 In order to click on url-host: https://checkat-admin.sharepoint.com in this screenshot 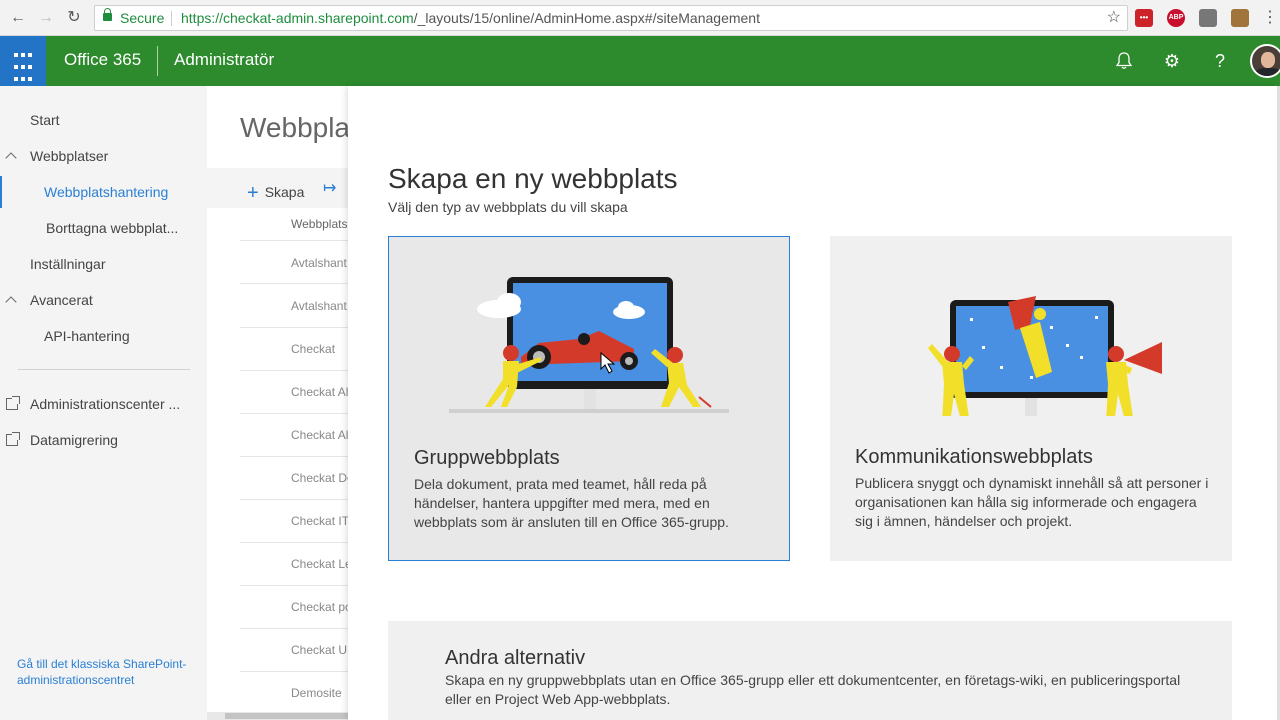, I will do `click(297, 18)`.